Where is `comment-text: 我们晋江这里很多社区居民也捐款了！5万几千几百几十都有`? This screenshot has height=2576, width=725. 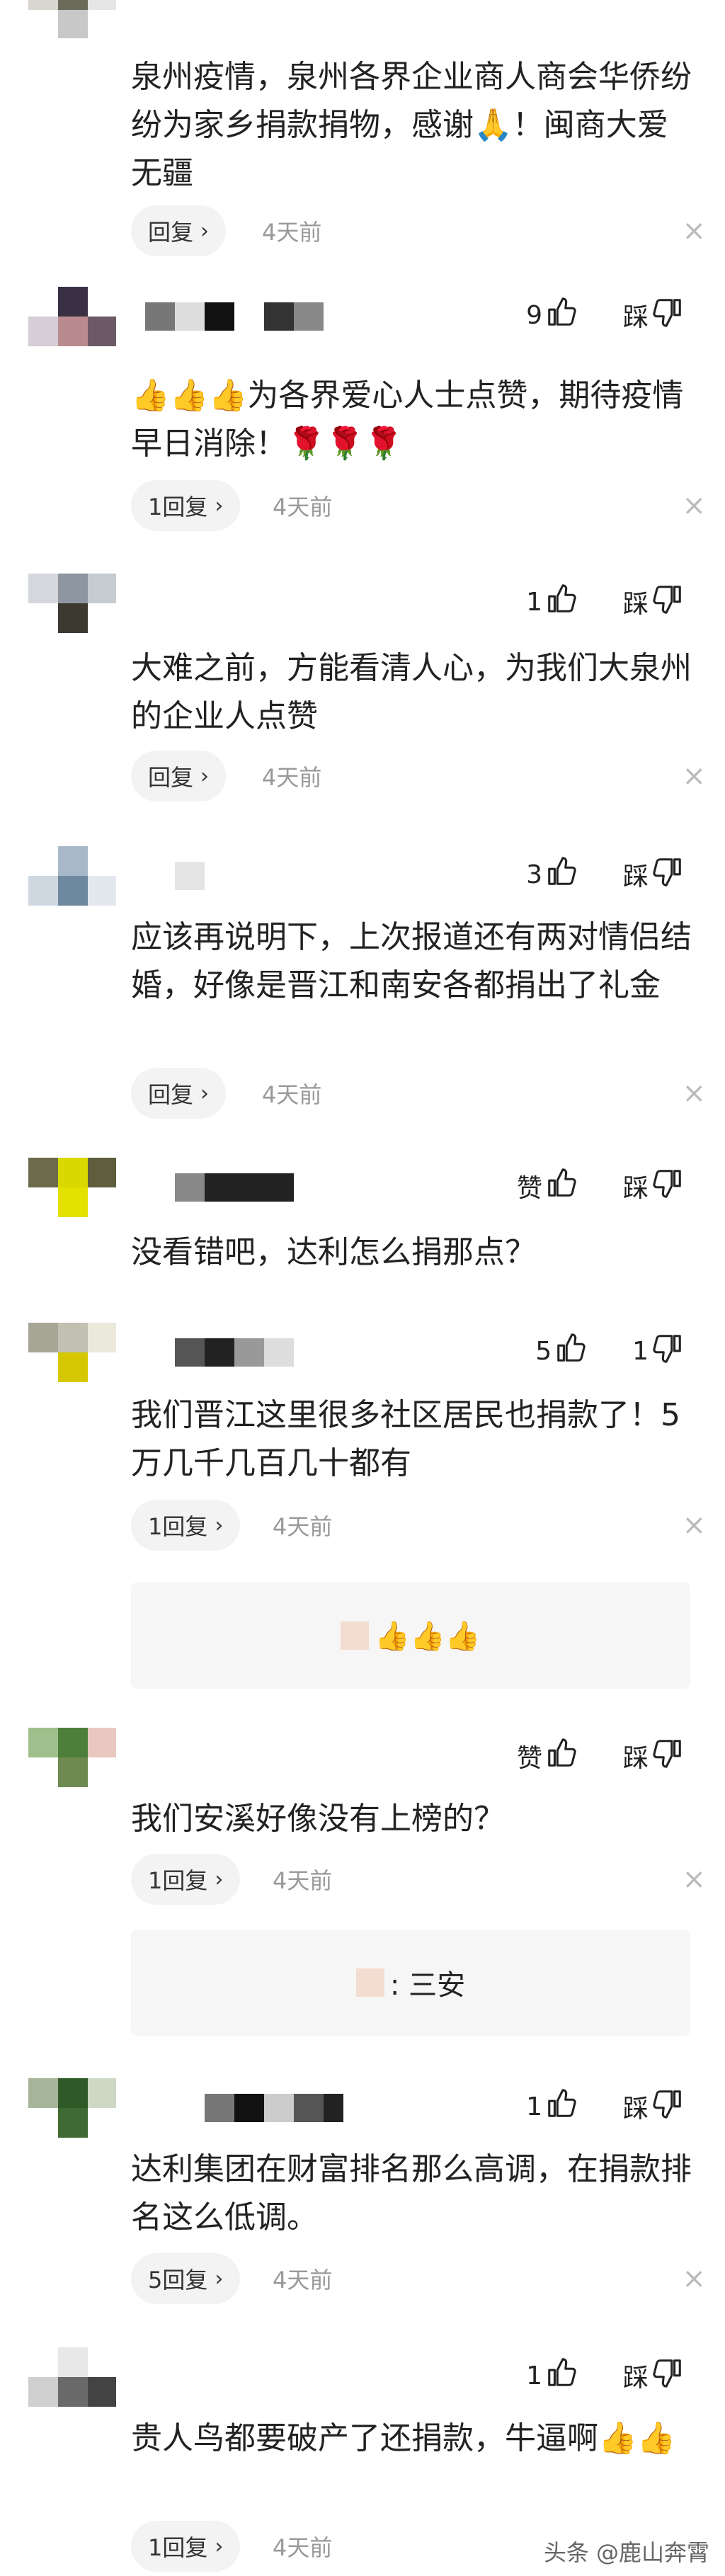
comment-text: 我们晋江这里很多社区居民也捐款了！5万几千几百几十都有 is located at coordinates (405, 1439).